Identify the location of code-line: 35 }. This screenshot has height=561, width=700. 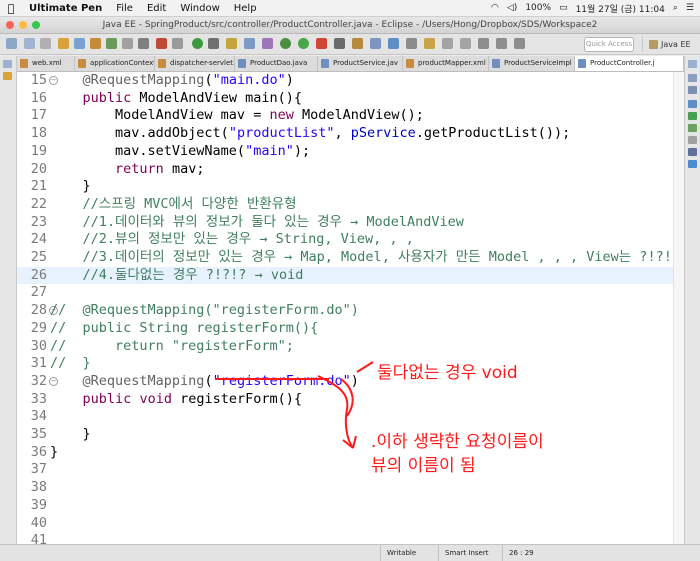
(345, 435).